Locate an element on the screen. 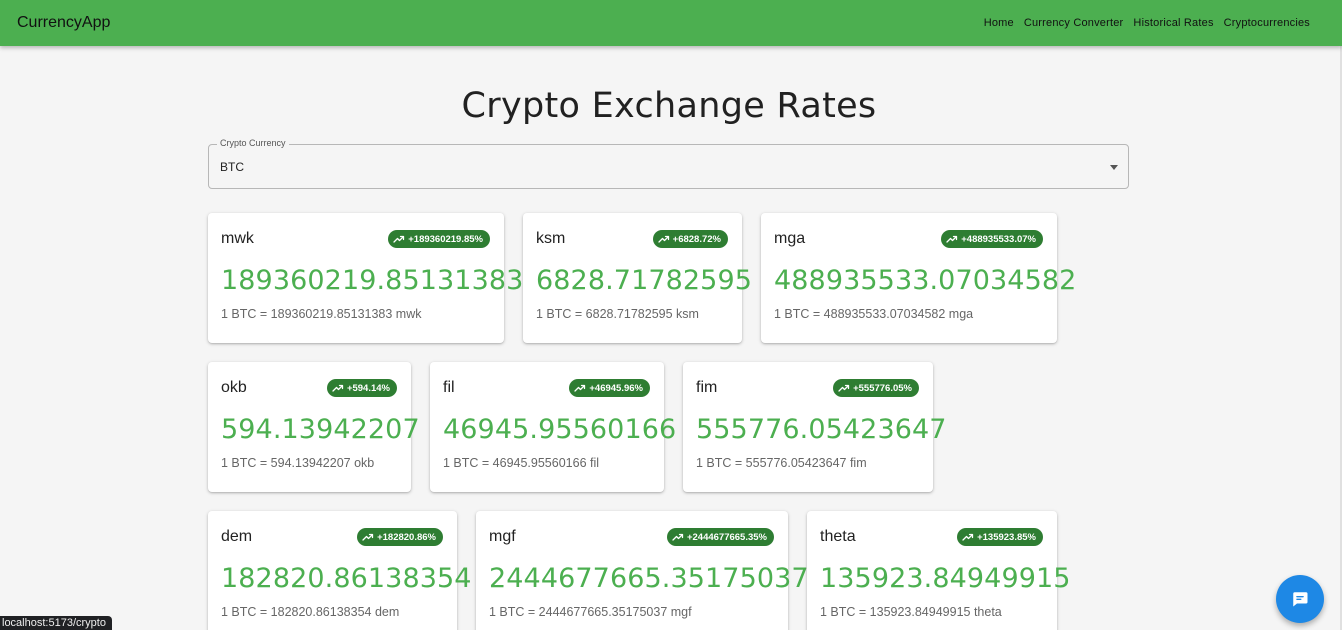 This screenshot has width=1342, height=630. exchange-value: 594.13942207 is located at coordinates (320, 429).